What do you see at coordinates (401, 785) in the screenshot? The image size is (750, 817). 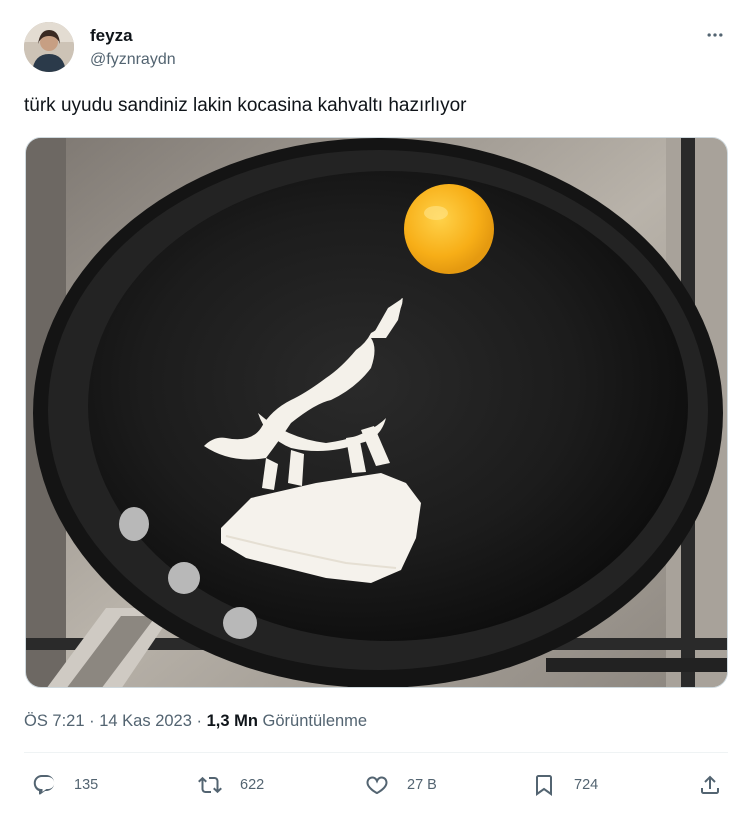 I see `like-button: 27 B` at bounding box center [401, 785].